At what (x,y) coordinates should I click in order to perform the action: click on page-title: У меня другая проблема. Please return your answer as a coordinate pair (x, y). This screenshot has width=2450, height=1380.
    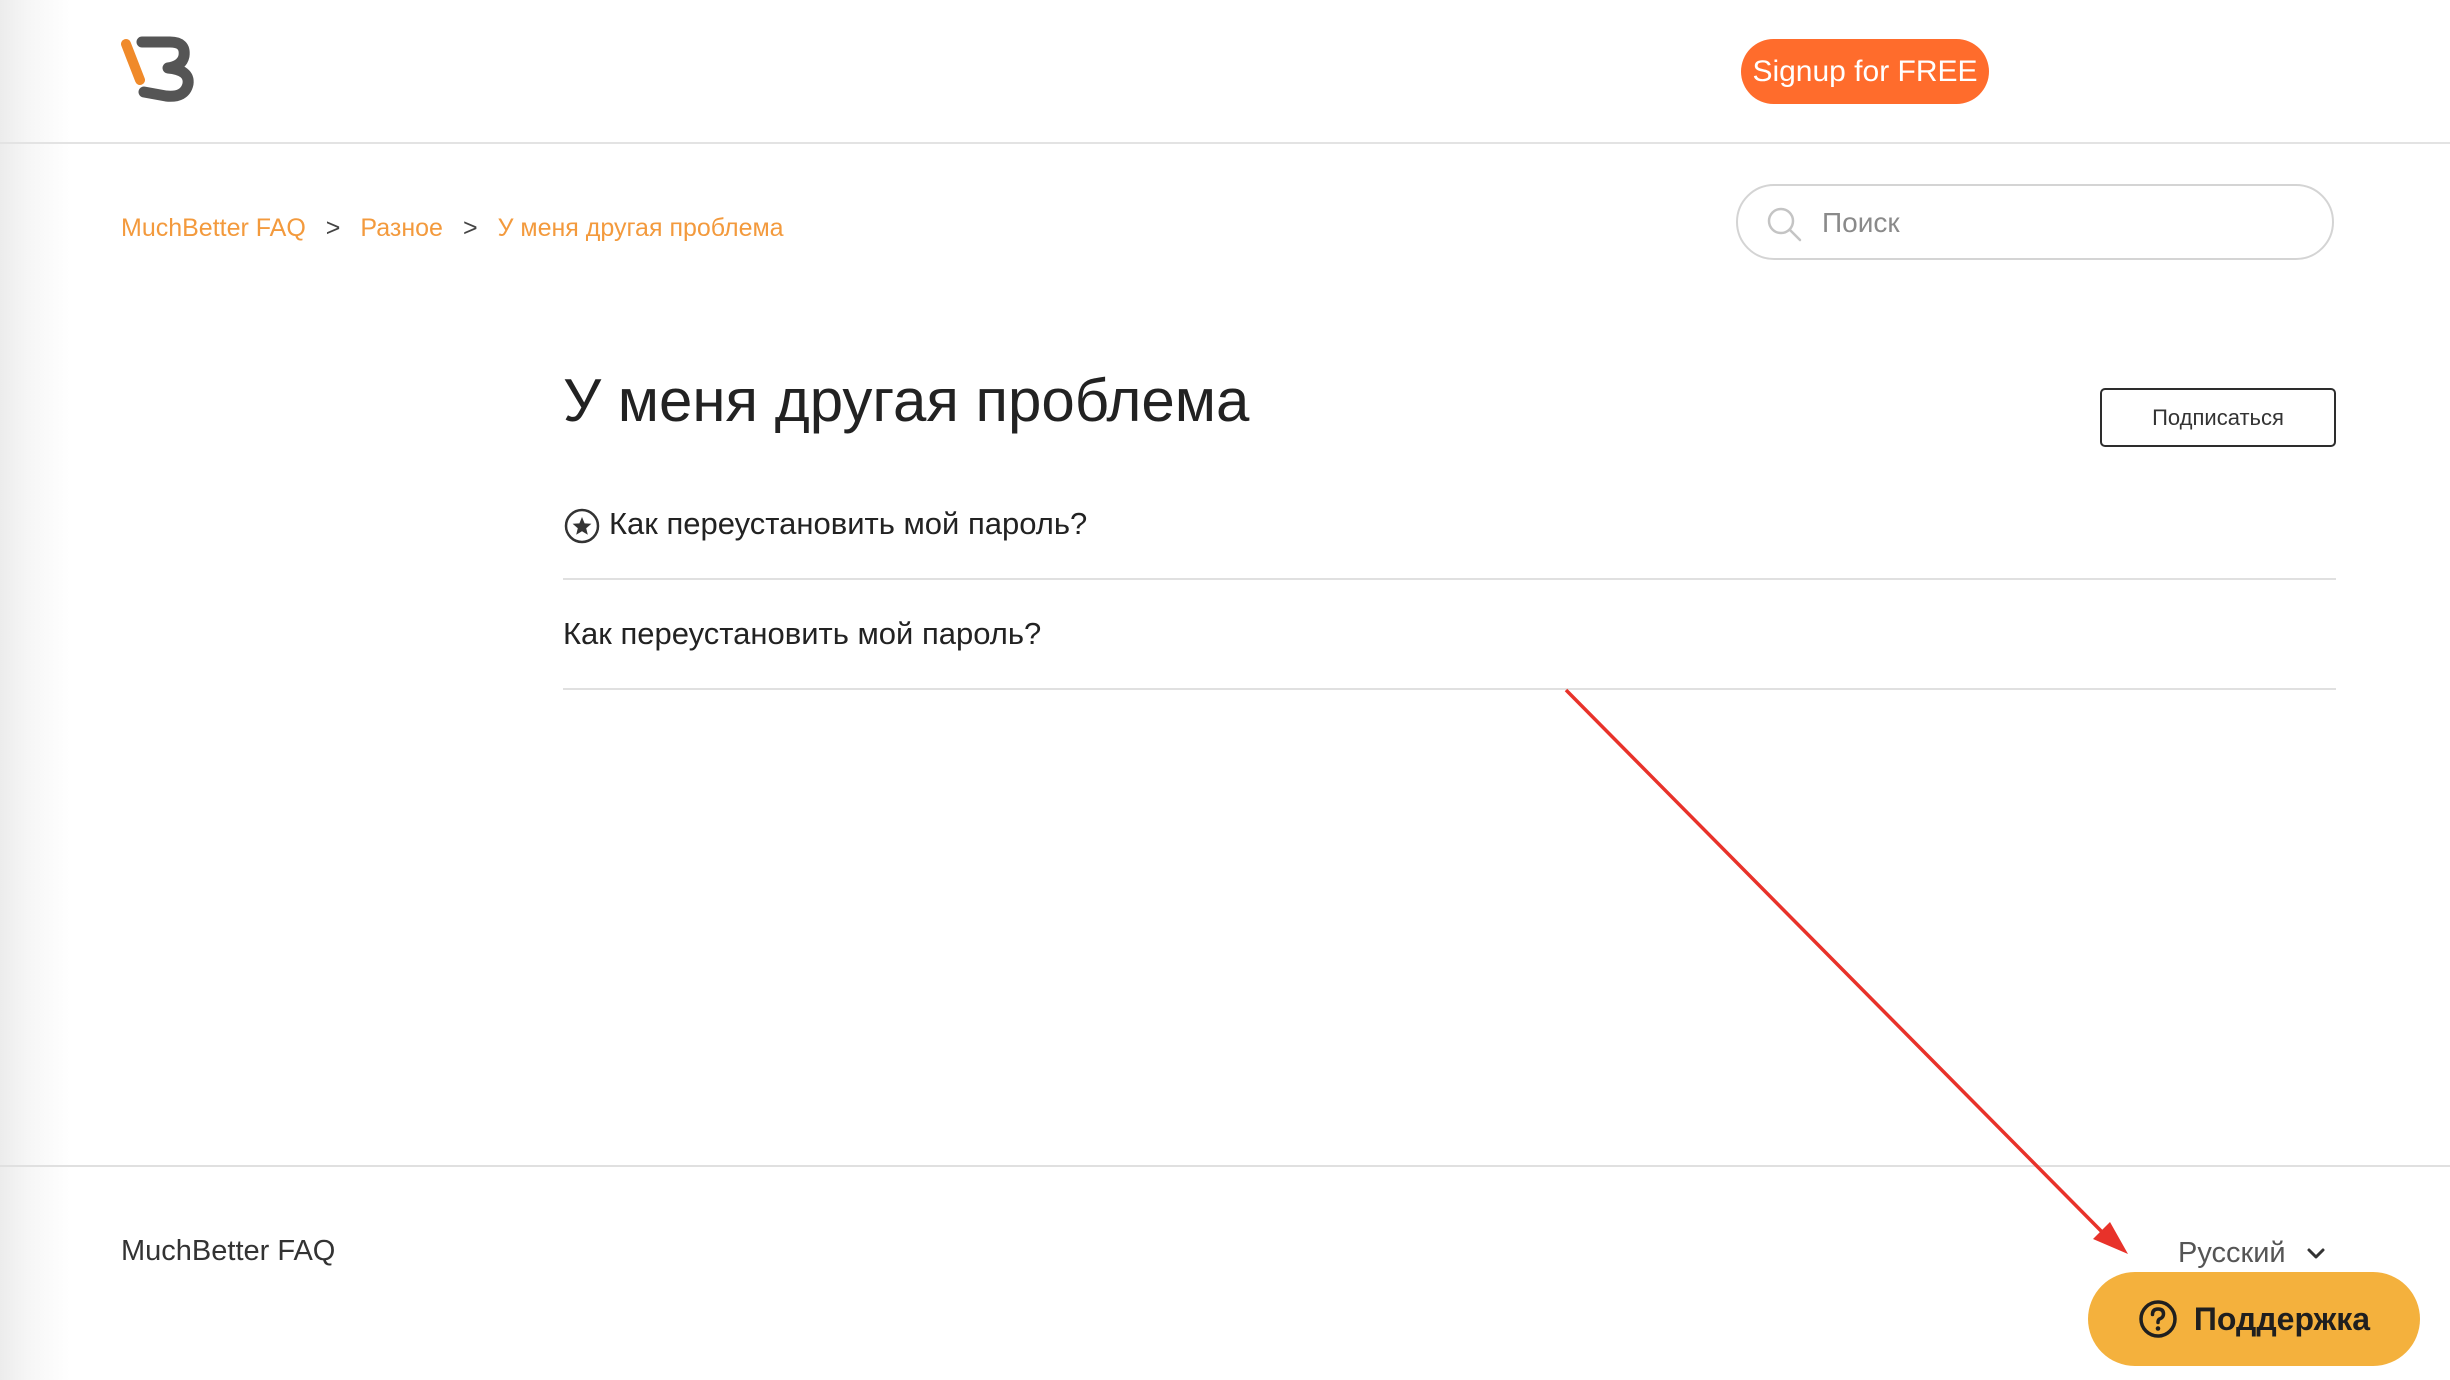
    Looking at the image, I should click on (906, 400).